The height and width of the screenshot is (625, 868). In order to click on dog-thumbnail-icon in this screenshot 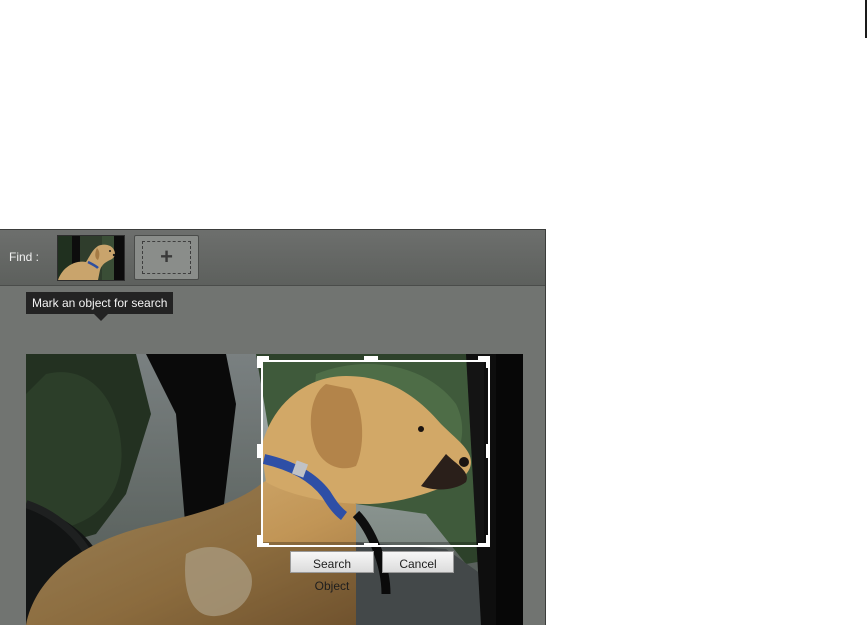, I will do `click(91, 258)`.